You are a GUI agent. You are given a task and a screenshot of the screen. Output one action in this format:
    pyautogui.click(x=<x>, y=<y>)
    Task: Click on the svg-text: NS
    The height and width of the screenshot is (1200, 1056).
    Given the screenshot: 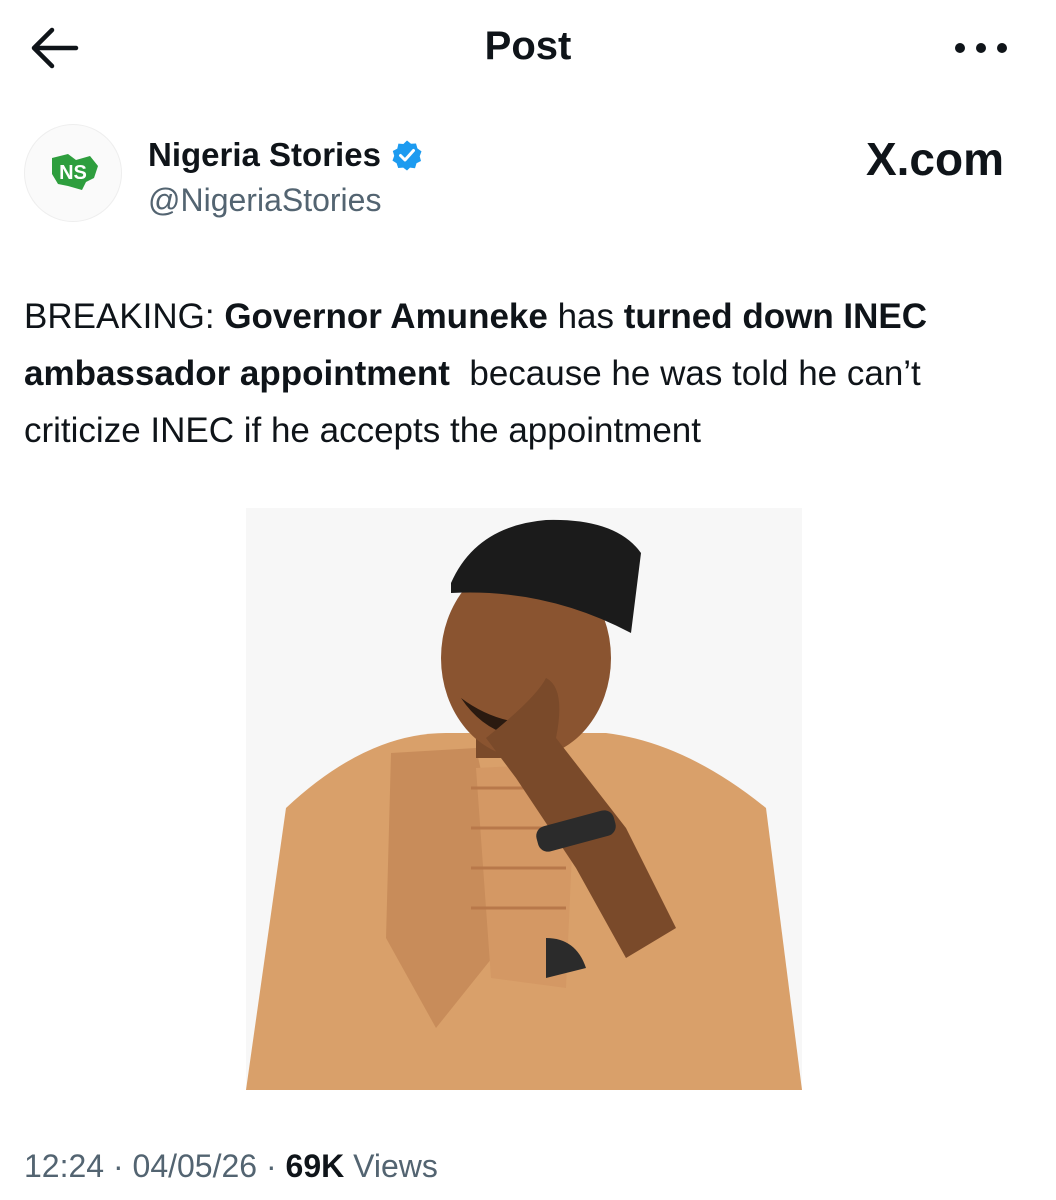 What is the action you would take?
    pyautogui.click(x=73, y=173)
    